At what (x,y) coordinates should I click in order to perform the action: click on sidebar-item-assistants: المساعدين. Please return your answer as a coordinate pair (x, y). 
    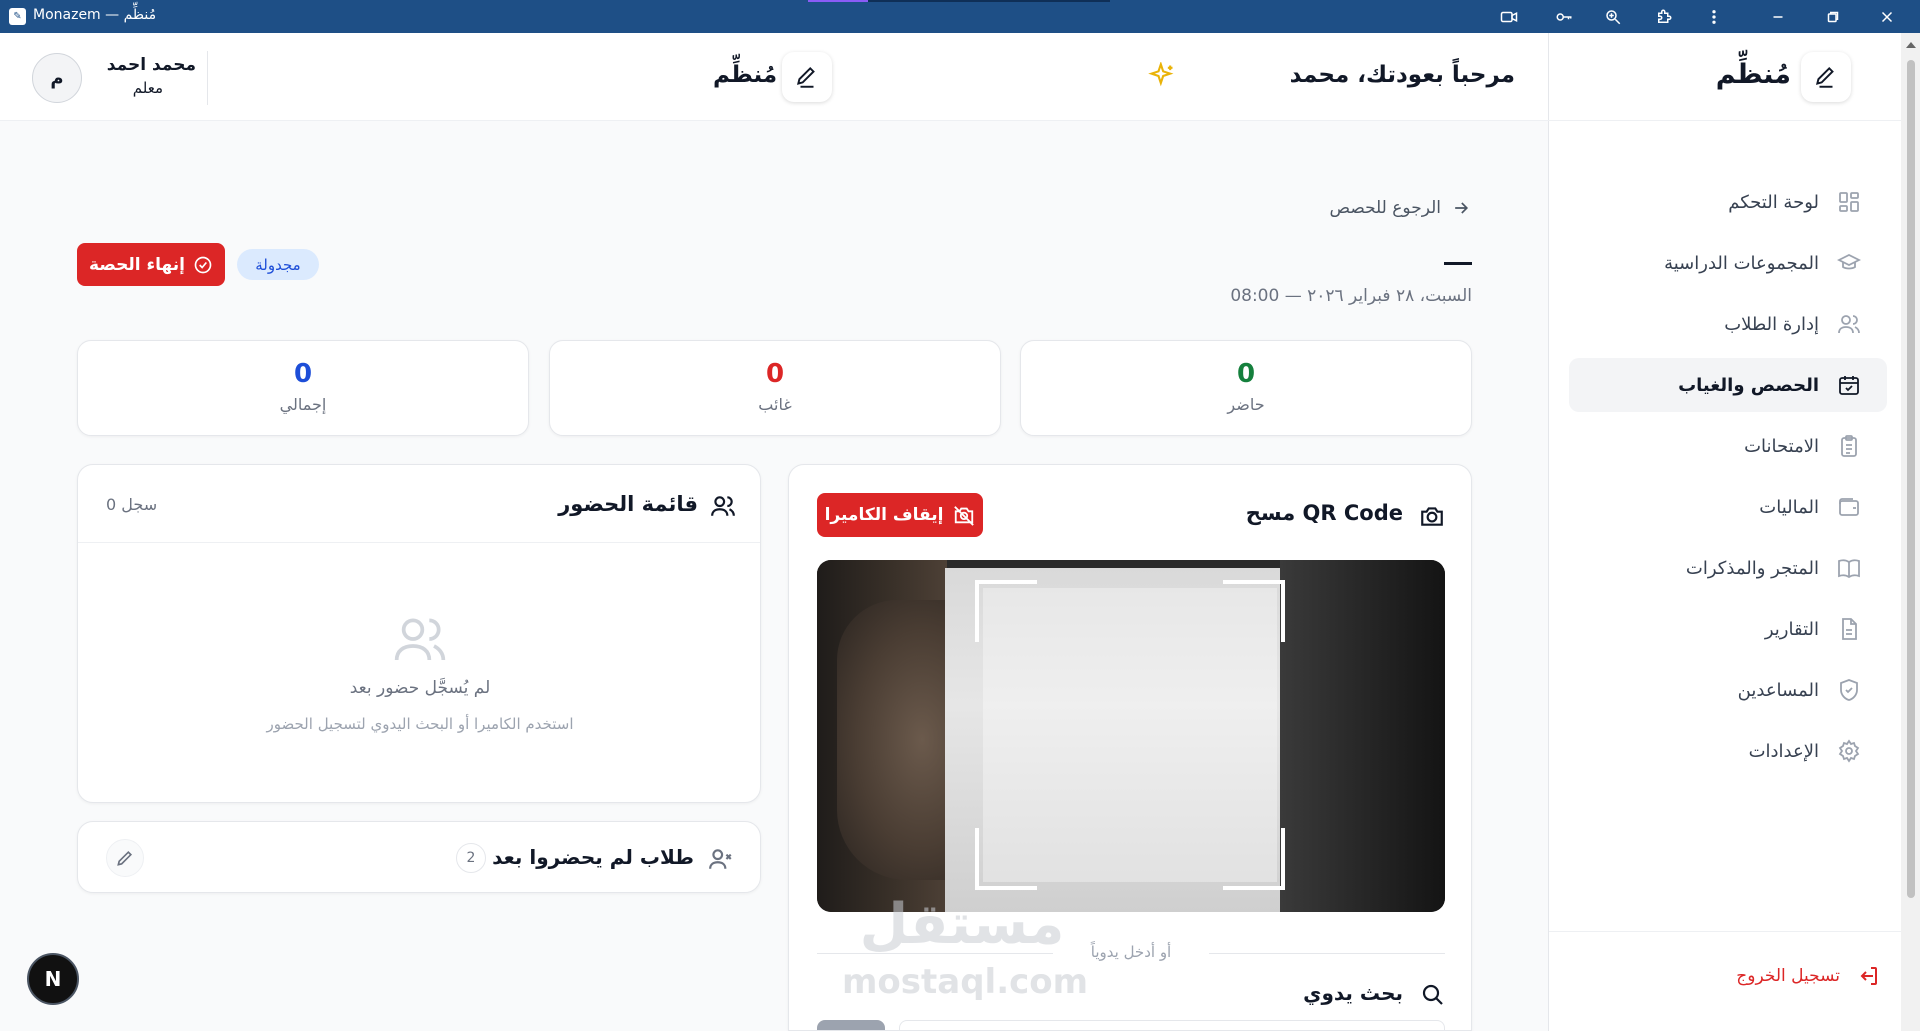
    Looking at the image, I should click on (1728, 690).